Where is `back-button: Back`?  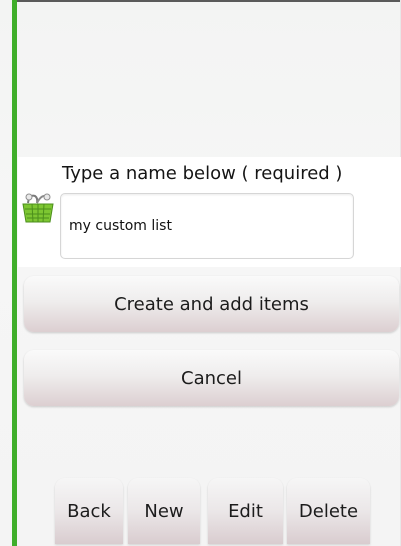 back-button: Back is located at coordinates (89, 511).